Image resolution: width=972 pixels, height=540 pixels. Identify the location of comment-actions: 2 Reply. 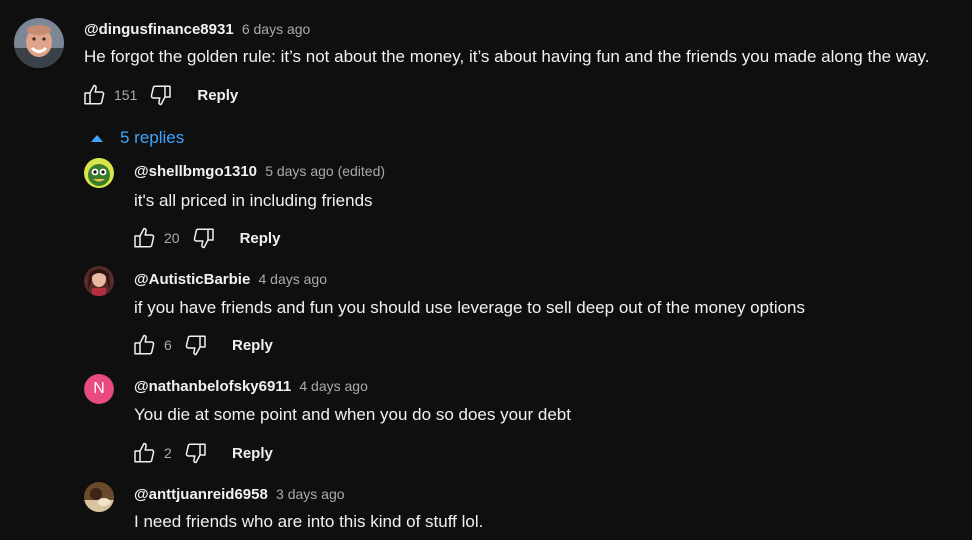
(201, 453).